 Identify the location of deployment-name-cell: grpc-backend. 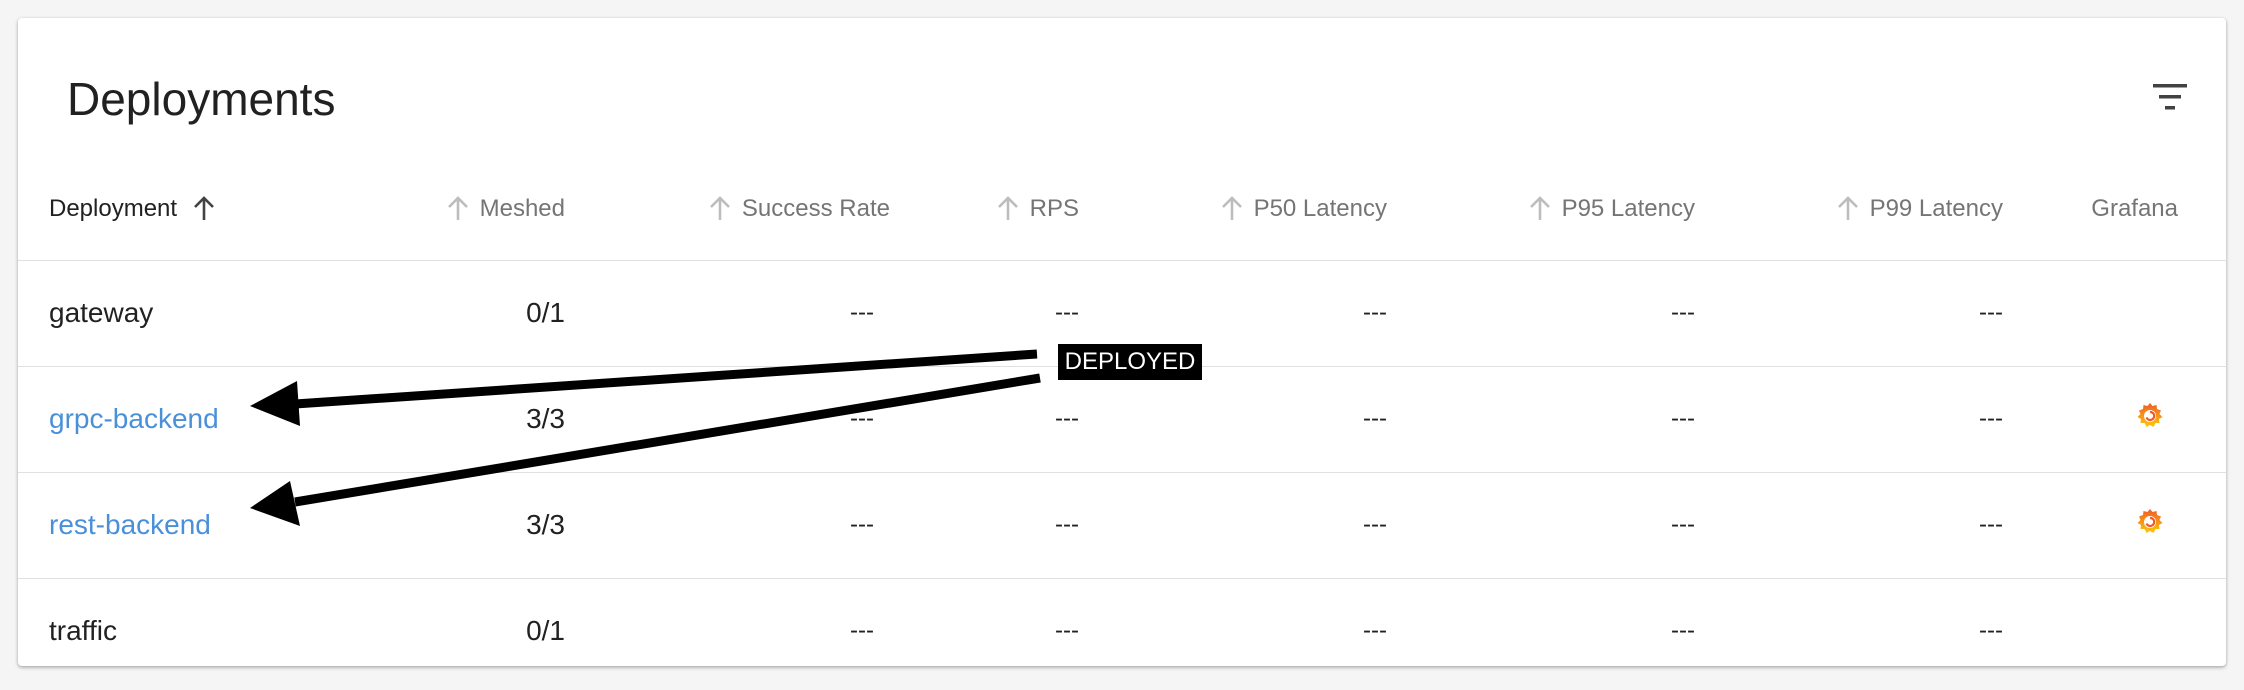
(159, 419).